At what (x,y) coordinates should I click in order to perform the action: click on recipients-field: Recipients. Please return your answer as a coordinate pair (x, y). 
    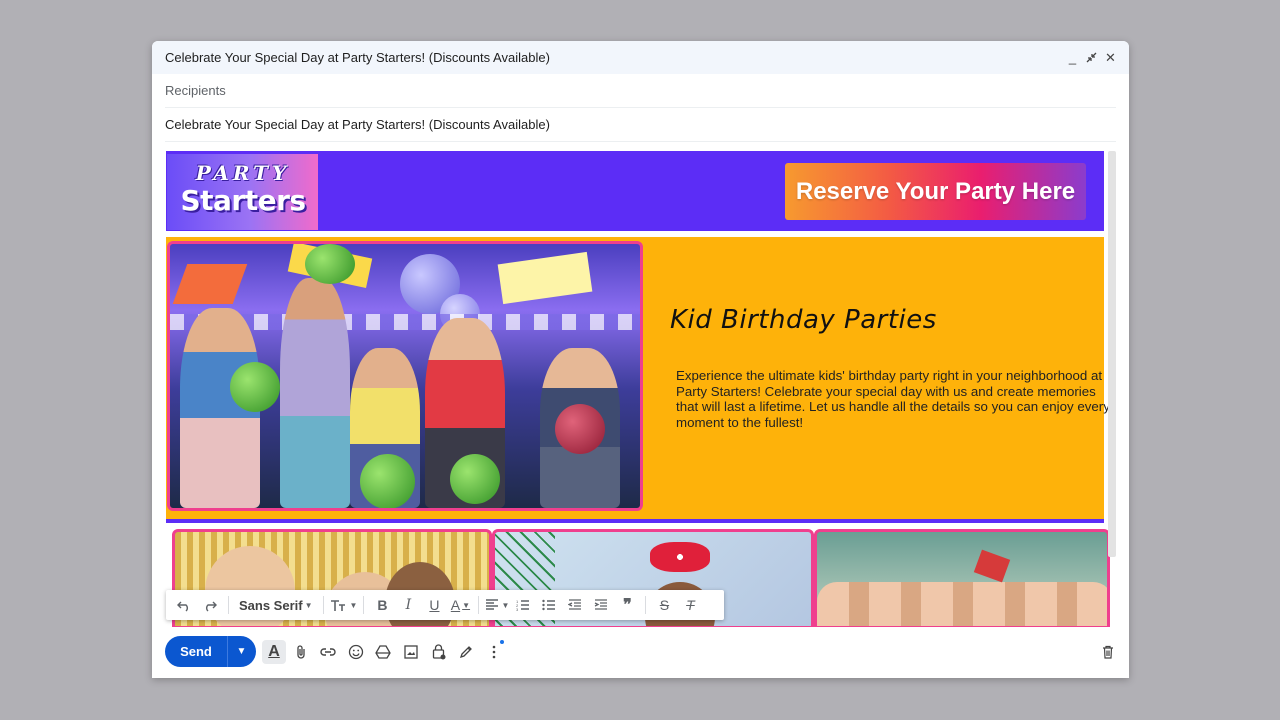
    Looking at the image, I should click on (640, 91).